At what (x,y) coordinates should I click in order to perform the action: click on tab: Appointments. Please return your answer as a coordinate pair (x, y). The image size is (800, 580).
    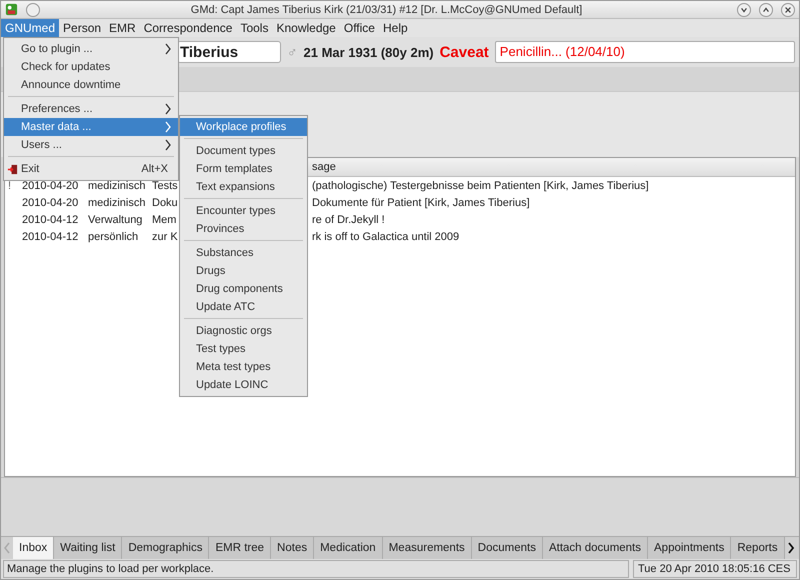
    Looking at the image, I should click on (690, 548).